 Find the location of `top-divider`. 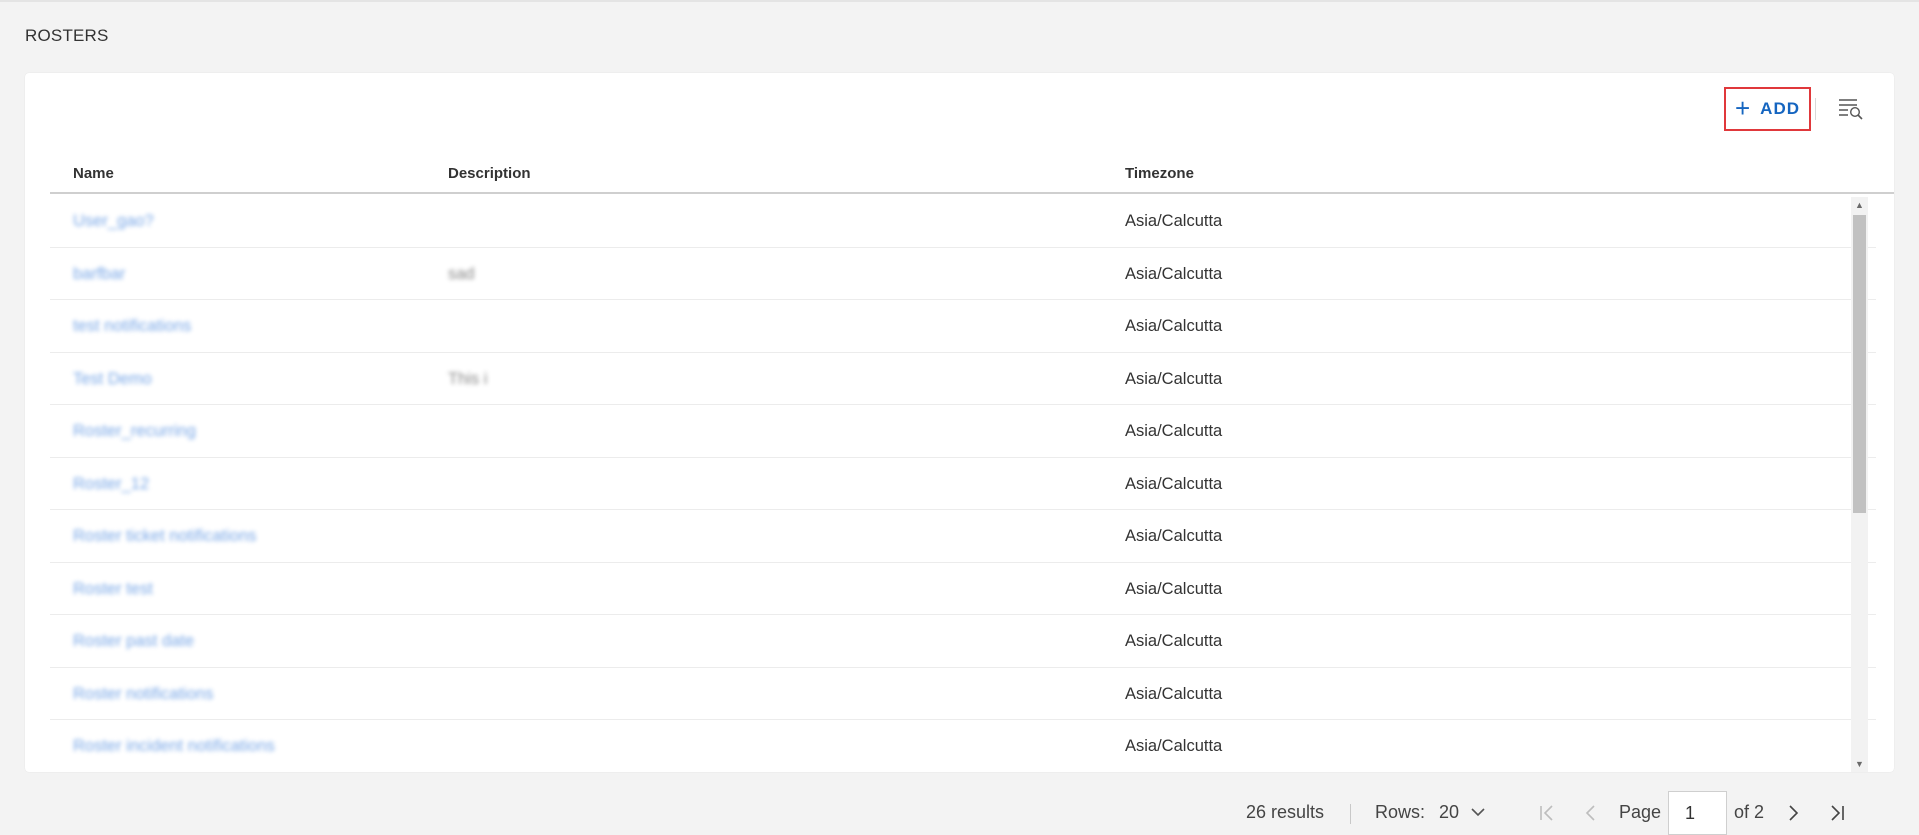

top-divider is located at coordinates (959, 1).